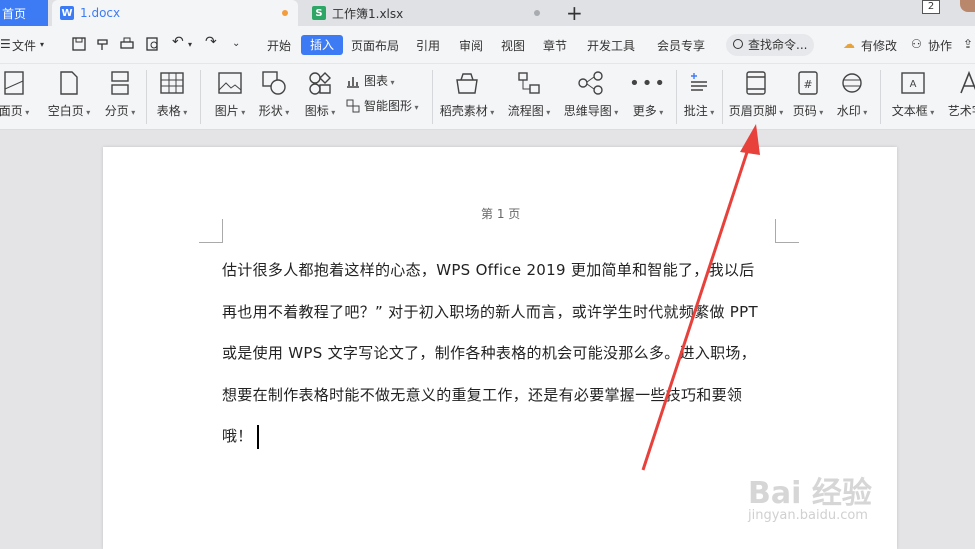  I want to click on cover-page-icon, so click(14, 83).